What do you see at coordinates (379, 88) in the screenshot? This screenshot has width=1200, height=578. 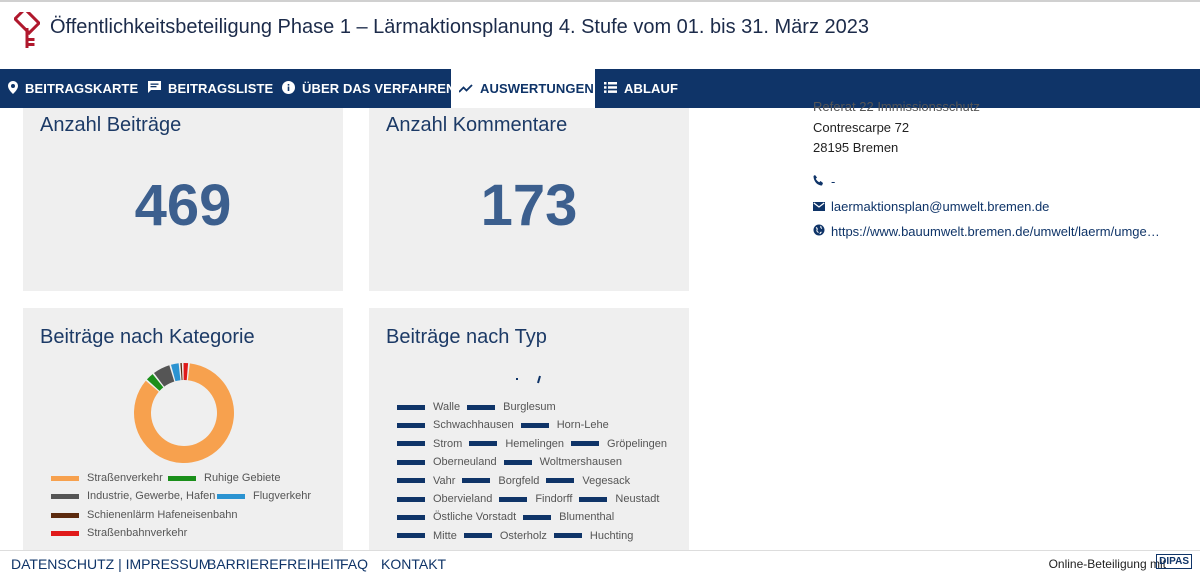 I see `tab-ueber-das-verfahren-label: ÜBER DAS VERFAHREN` at bounding box center [379, 88].